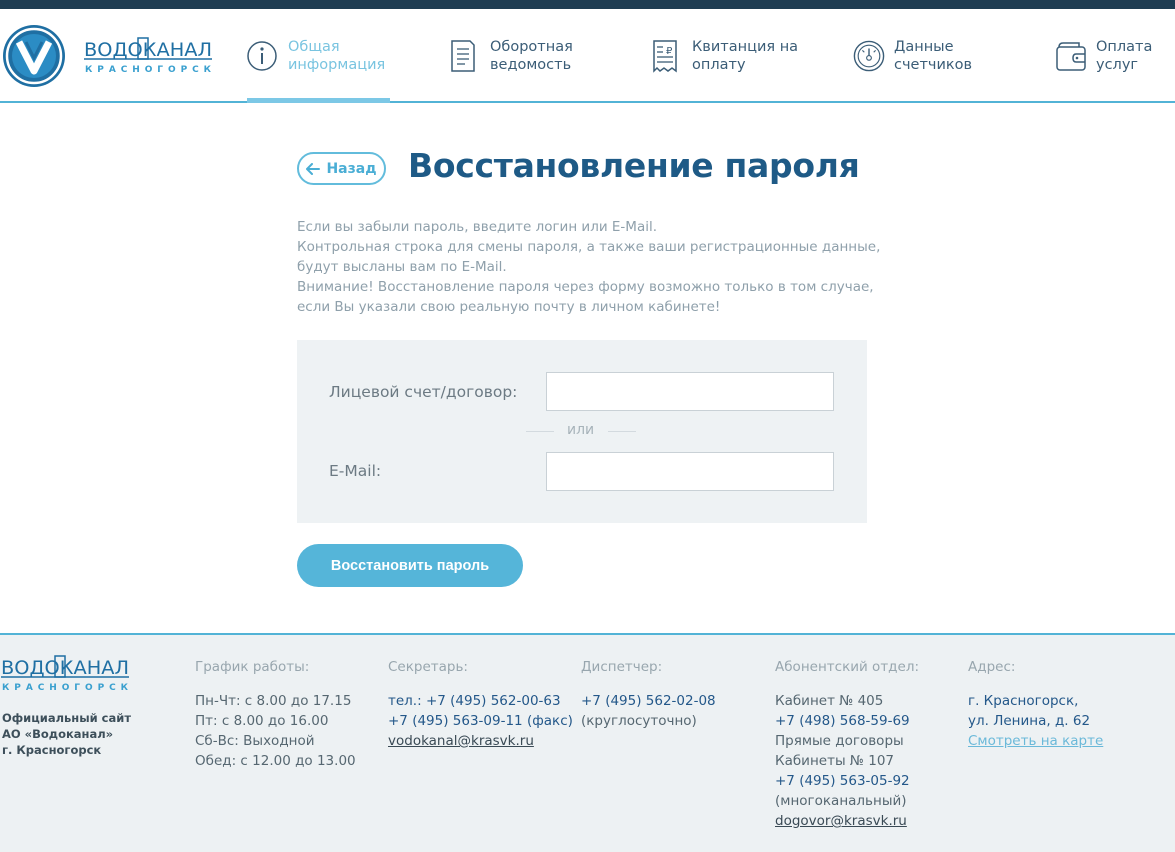 The image size is (1175, 852). I want to click on nav-label: Оплата услуг, so click(1124, 56).